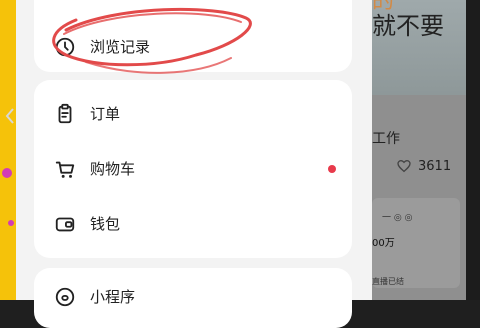  What do you see at coordinates (65, 113) in the screenshot?
I see `clipboard-icon` at bounding box center [65, 113].